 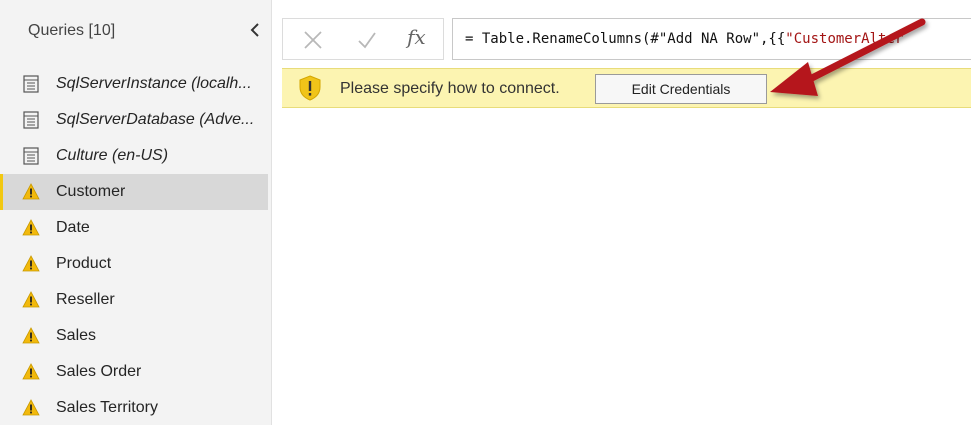 I want to click on query-item-sales-territory: Sales Territory, so click(x=134, y=408).